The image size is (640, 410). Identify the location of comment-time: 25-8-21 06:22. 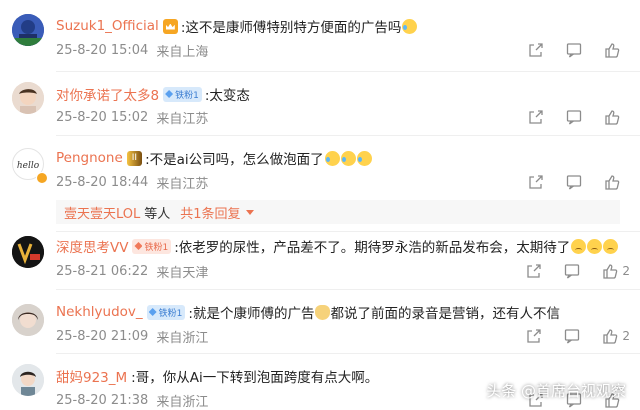
(102, 271).